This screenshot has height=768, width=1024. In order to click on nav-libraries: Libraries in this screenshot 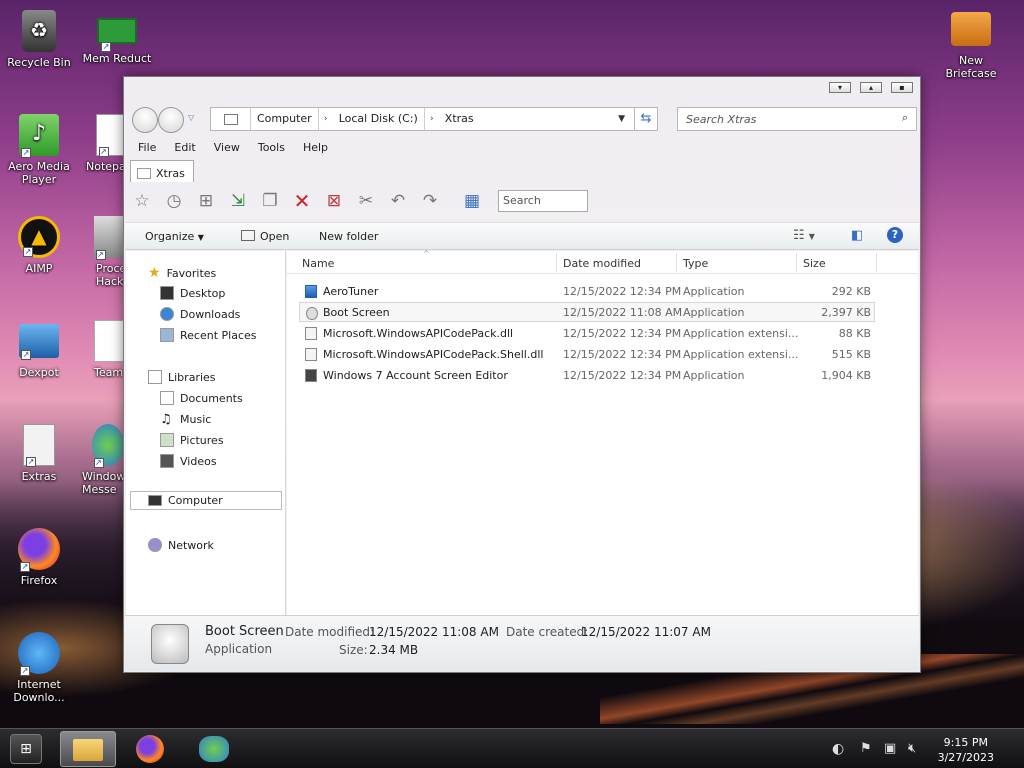, I will do `click(182, 377)`.